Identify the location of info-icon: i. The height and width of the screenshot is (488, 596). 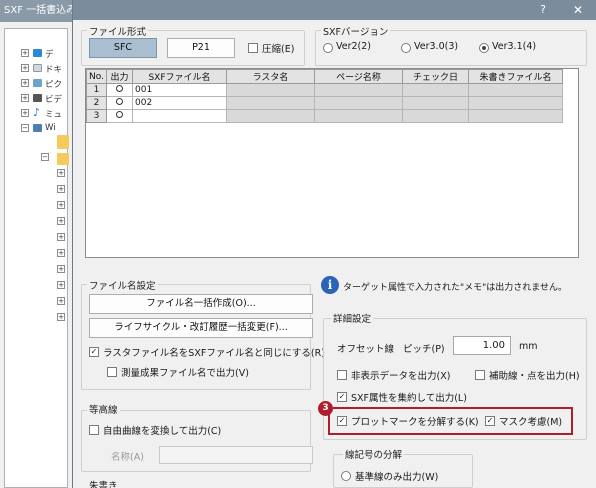
(330, 285).